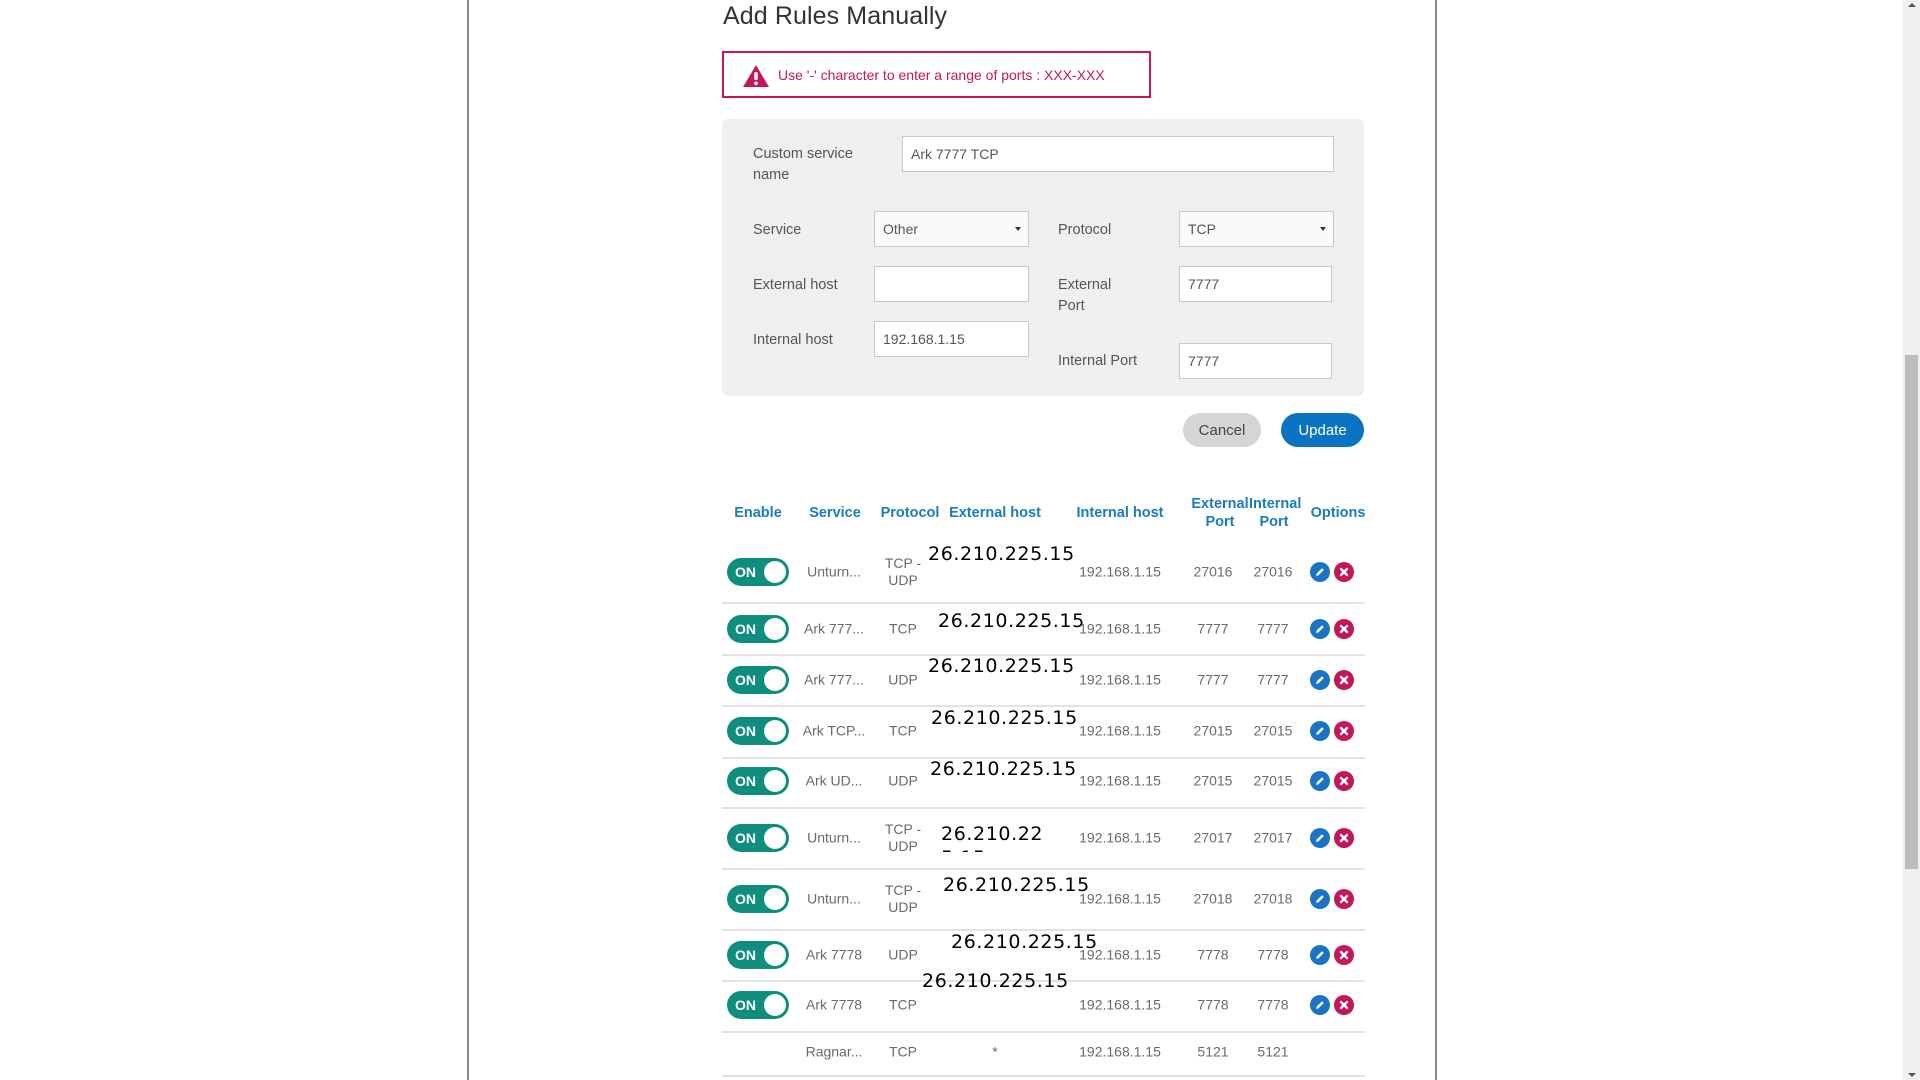 This screenshot has width=1920, height=1080. I want to click on column-header-external-host: External host, so click(995, 513).